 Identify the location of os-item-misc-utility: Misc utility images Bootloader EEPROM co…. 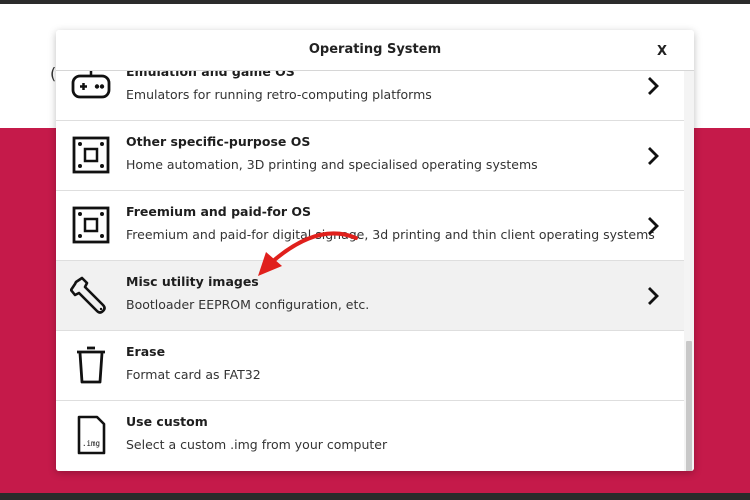
(370, 296).